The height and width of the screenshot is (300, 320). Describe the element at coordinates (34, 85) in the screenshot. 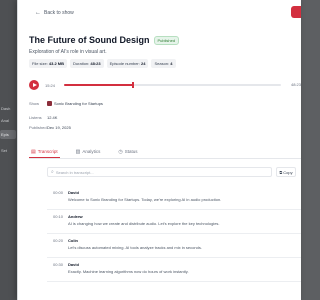

I see `play-button` at that location.